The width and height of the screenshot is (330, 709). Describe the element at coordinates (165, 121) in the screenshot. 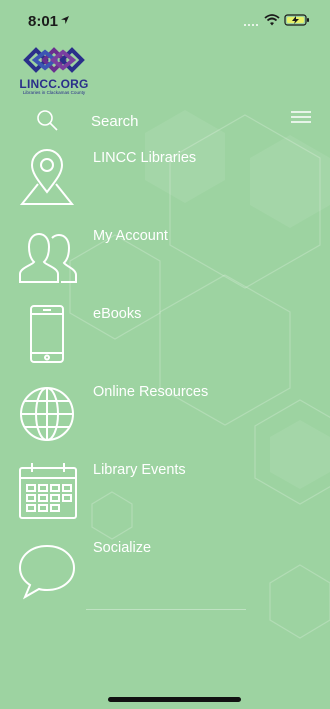

I see `search-row: Search` at that location.